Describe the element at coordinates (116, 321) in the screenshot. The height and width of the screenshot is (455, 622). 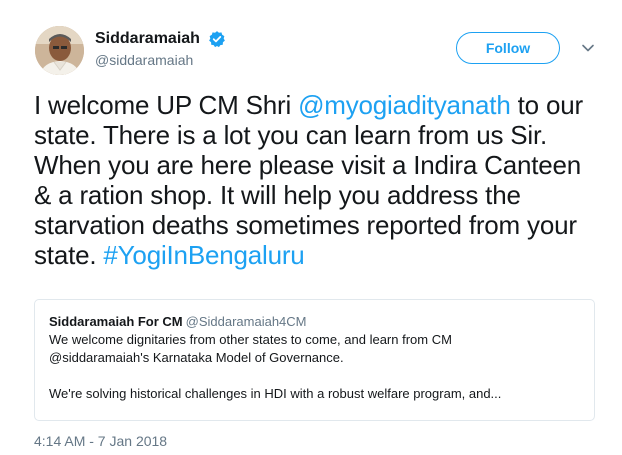
I see `quoted-display-name: Siddaramaiah For CM` at that location.